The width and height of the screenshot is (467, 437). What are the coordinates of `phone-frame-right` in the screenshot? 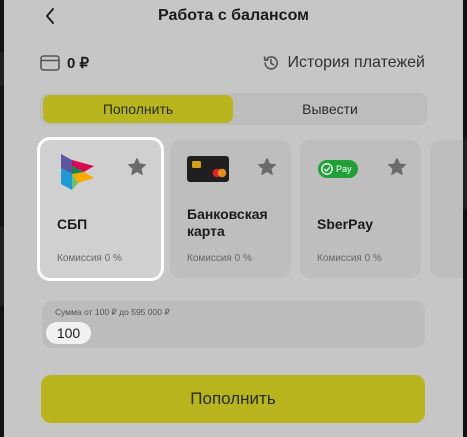 It's located at (465, 218).